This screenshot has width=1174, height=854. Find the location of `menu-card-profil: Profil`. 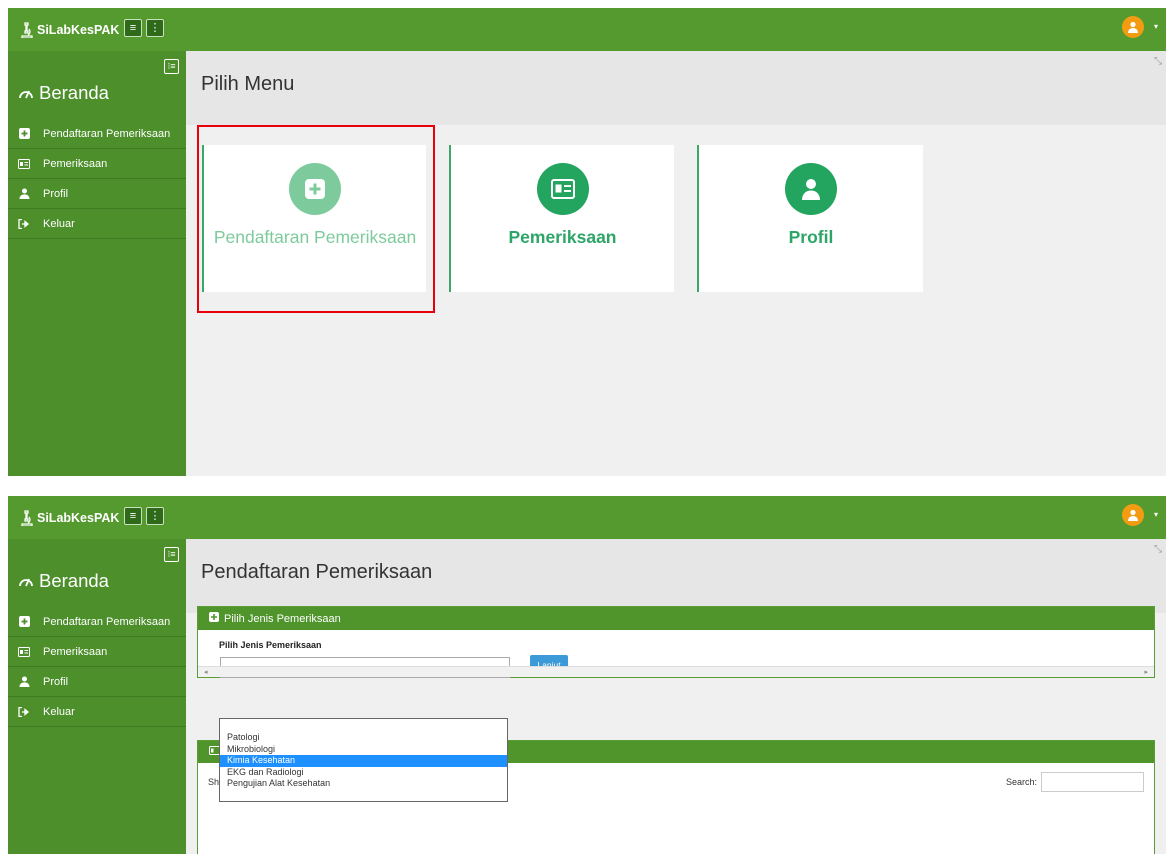

menu-card-profil: Profil is located at coordinates (810, 218).